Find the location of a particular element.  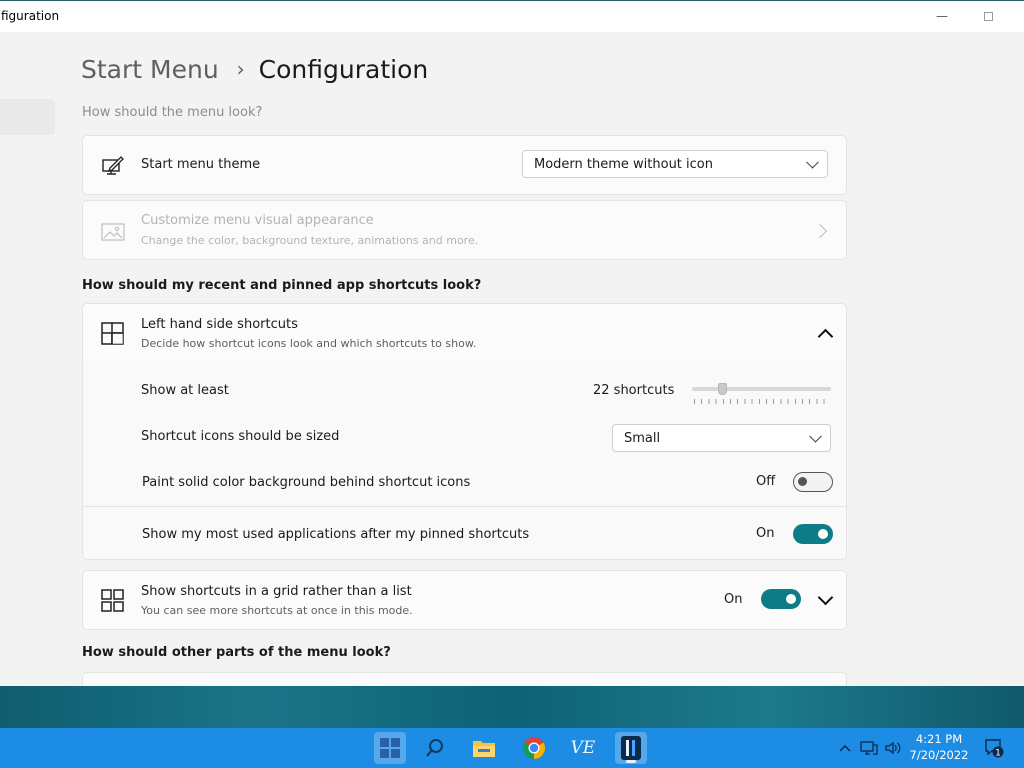

paint-bg-toggle is located at coordinates (813, 482).